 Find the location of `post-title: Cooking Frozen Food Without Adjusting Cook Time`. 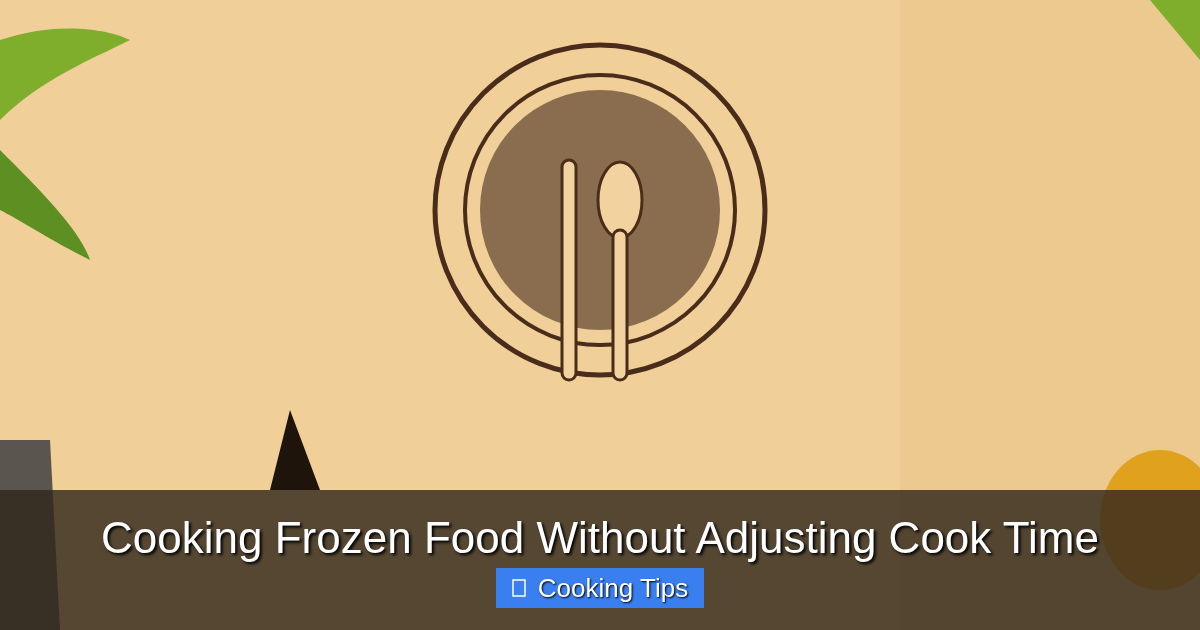

post-title: Cooking Frozen Food Without Adjusting Cook Time is located at coordinates (600, 538).